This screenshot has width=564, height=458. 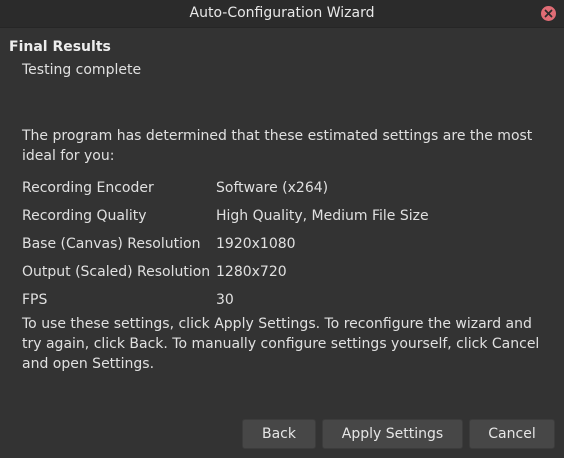 I want to click on close-icon, so click(x=548, y=13).